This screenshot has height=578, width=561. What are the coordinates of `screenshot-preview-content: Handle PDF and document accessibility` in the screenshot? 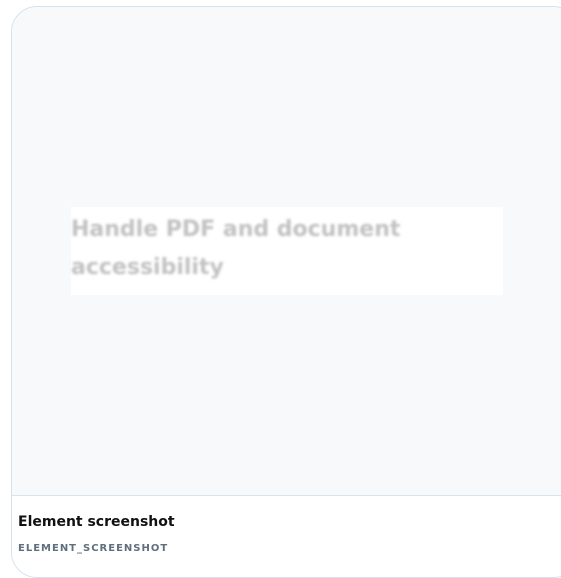 It's located at (287, 251).